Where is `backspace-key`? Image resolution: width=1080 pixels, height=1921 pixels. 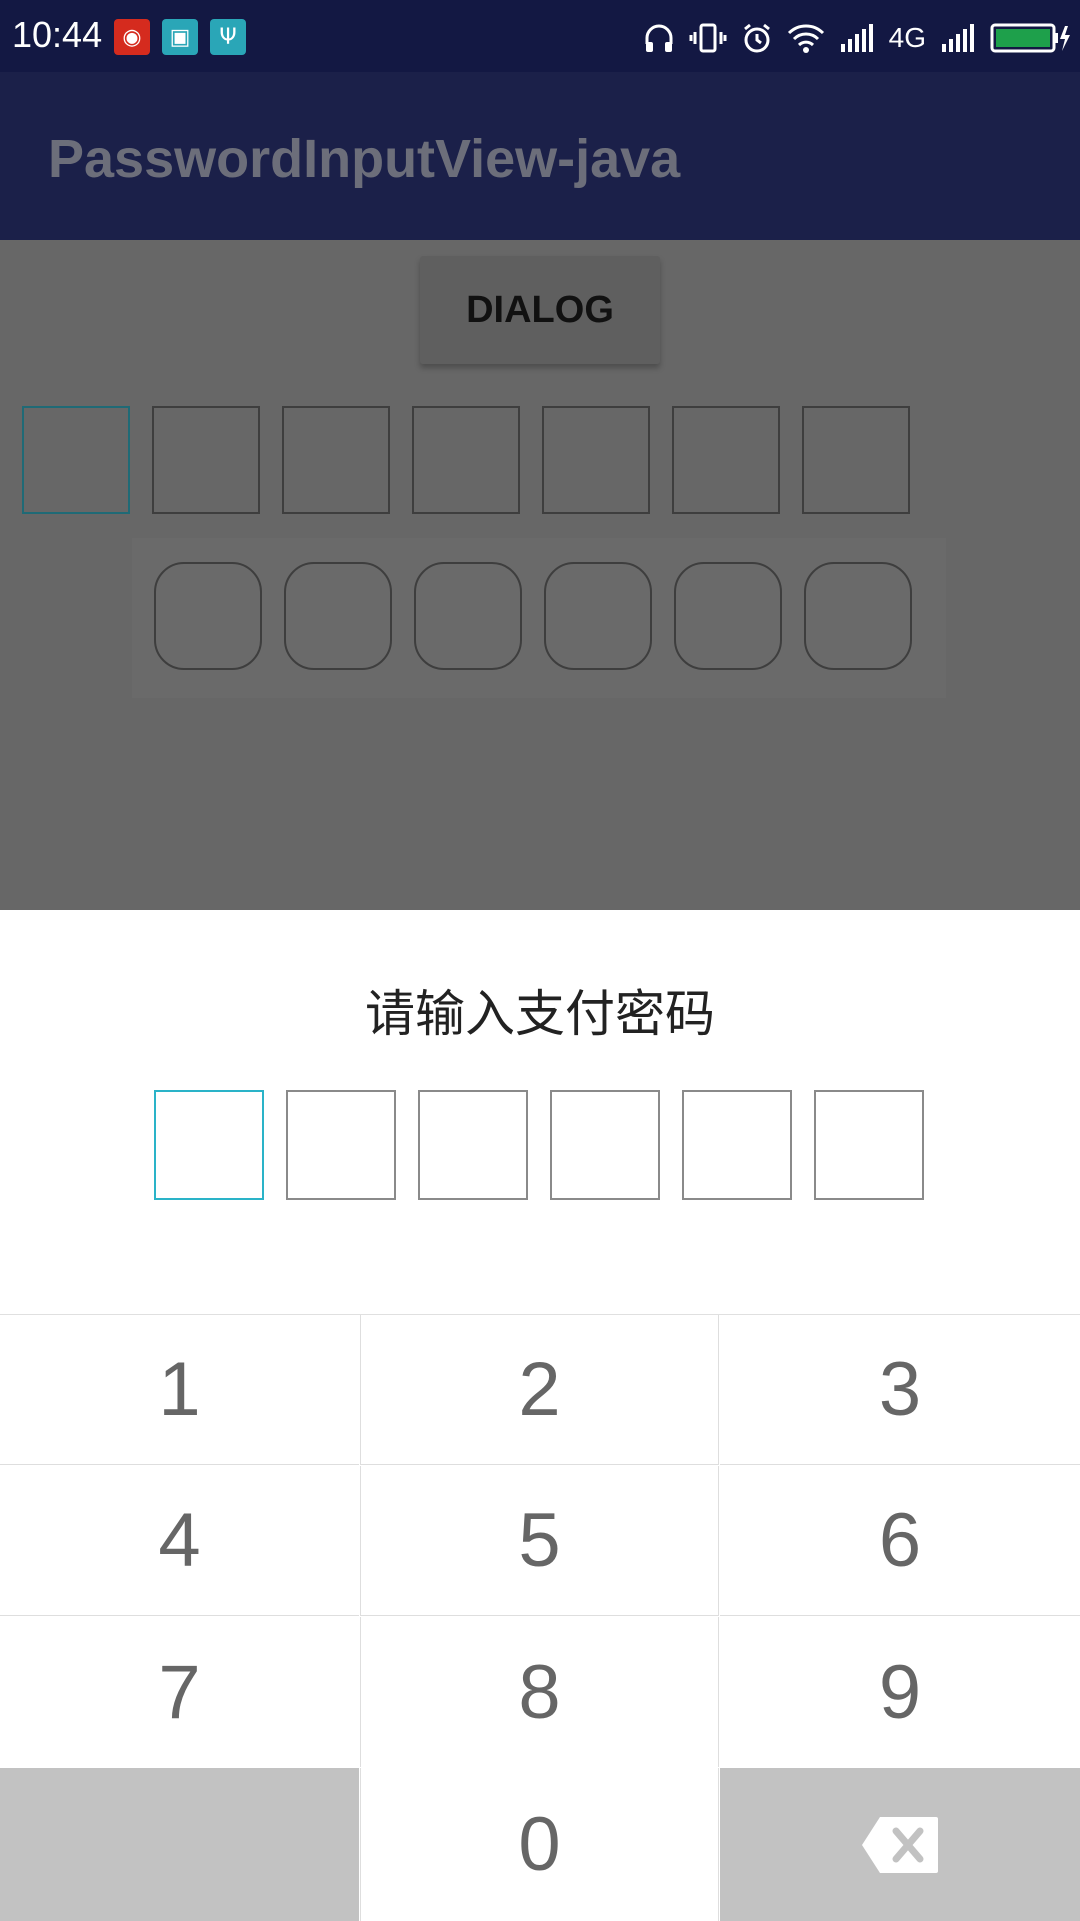
backspace-key is located at coordinates (900, 1844).